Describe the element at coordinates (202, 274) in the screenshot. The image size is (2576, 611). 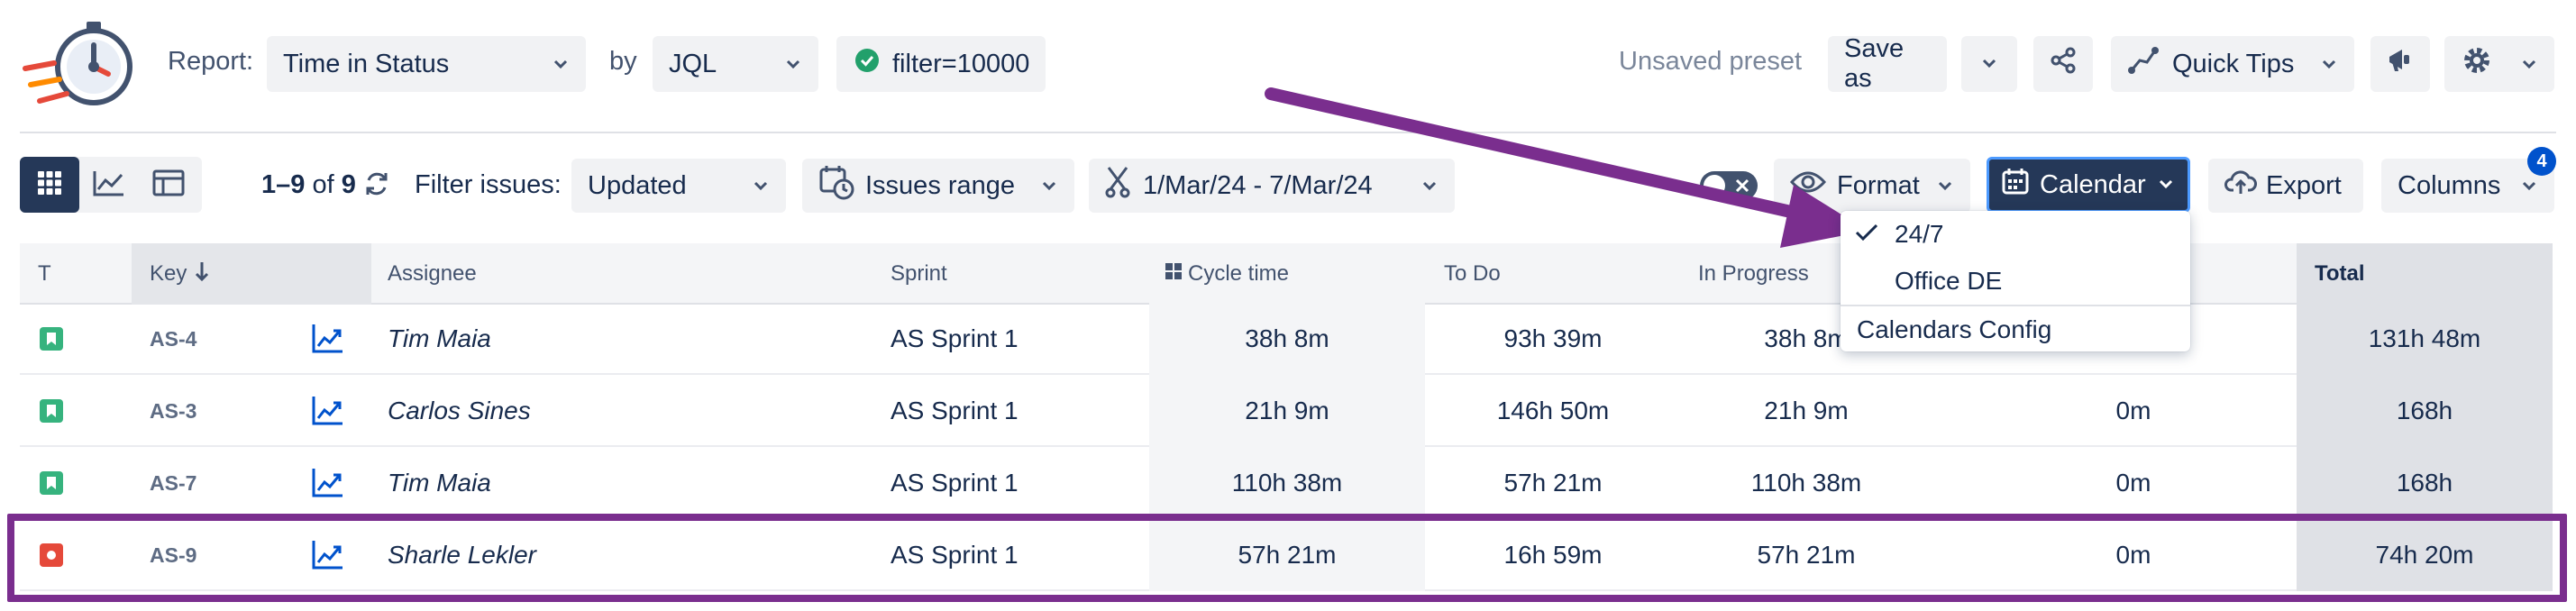
I see `arrow-down-icon` at that location.